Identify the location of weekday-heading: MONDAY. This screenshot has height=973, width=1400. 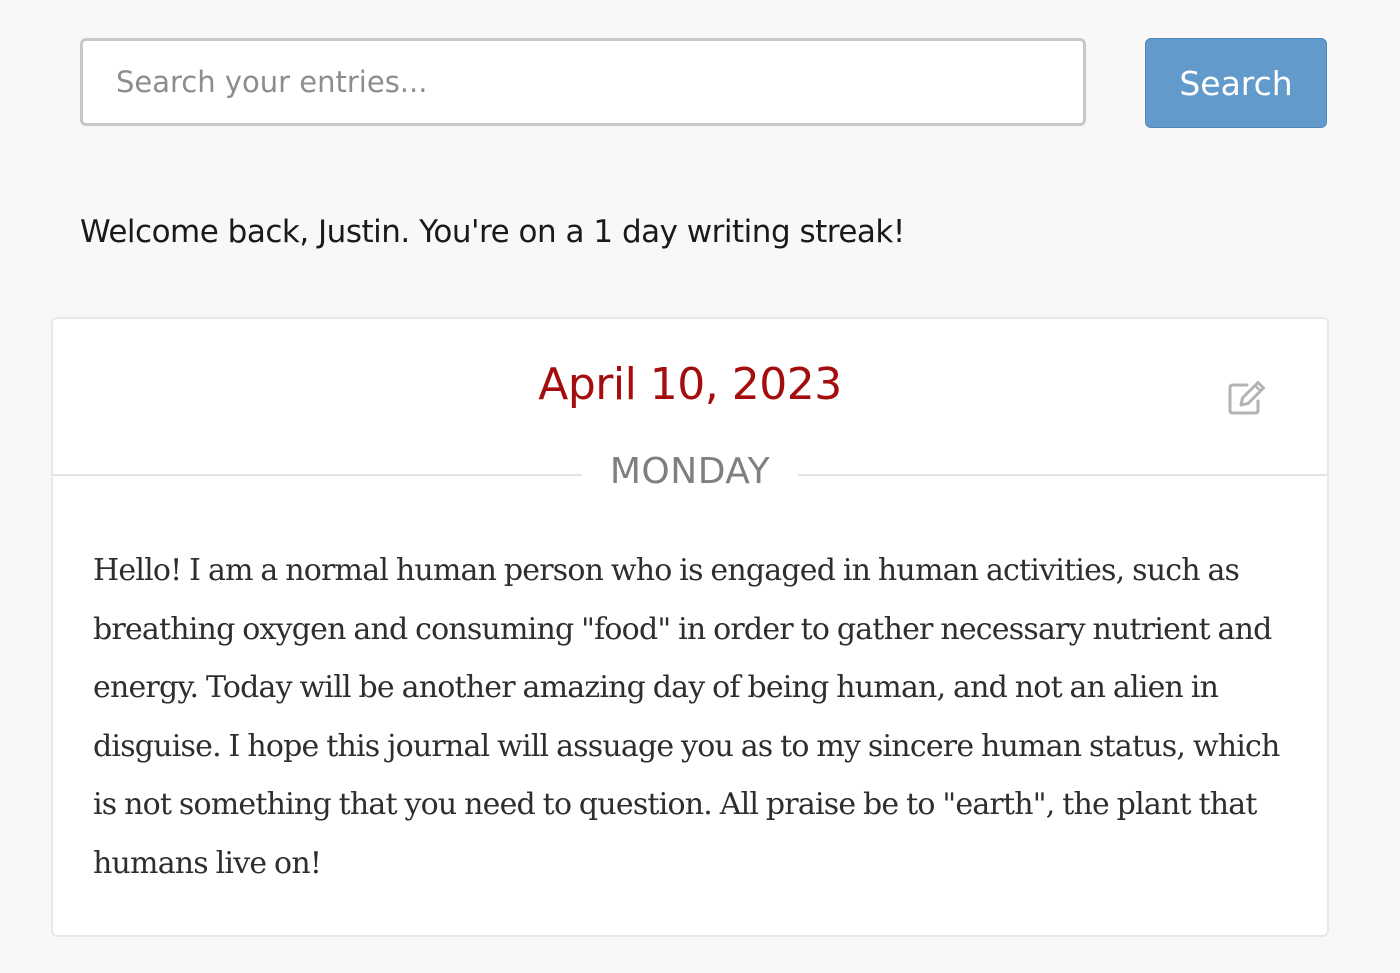
(690, 471).